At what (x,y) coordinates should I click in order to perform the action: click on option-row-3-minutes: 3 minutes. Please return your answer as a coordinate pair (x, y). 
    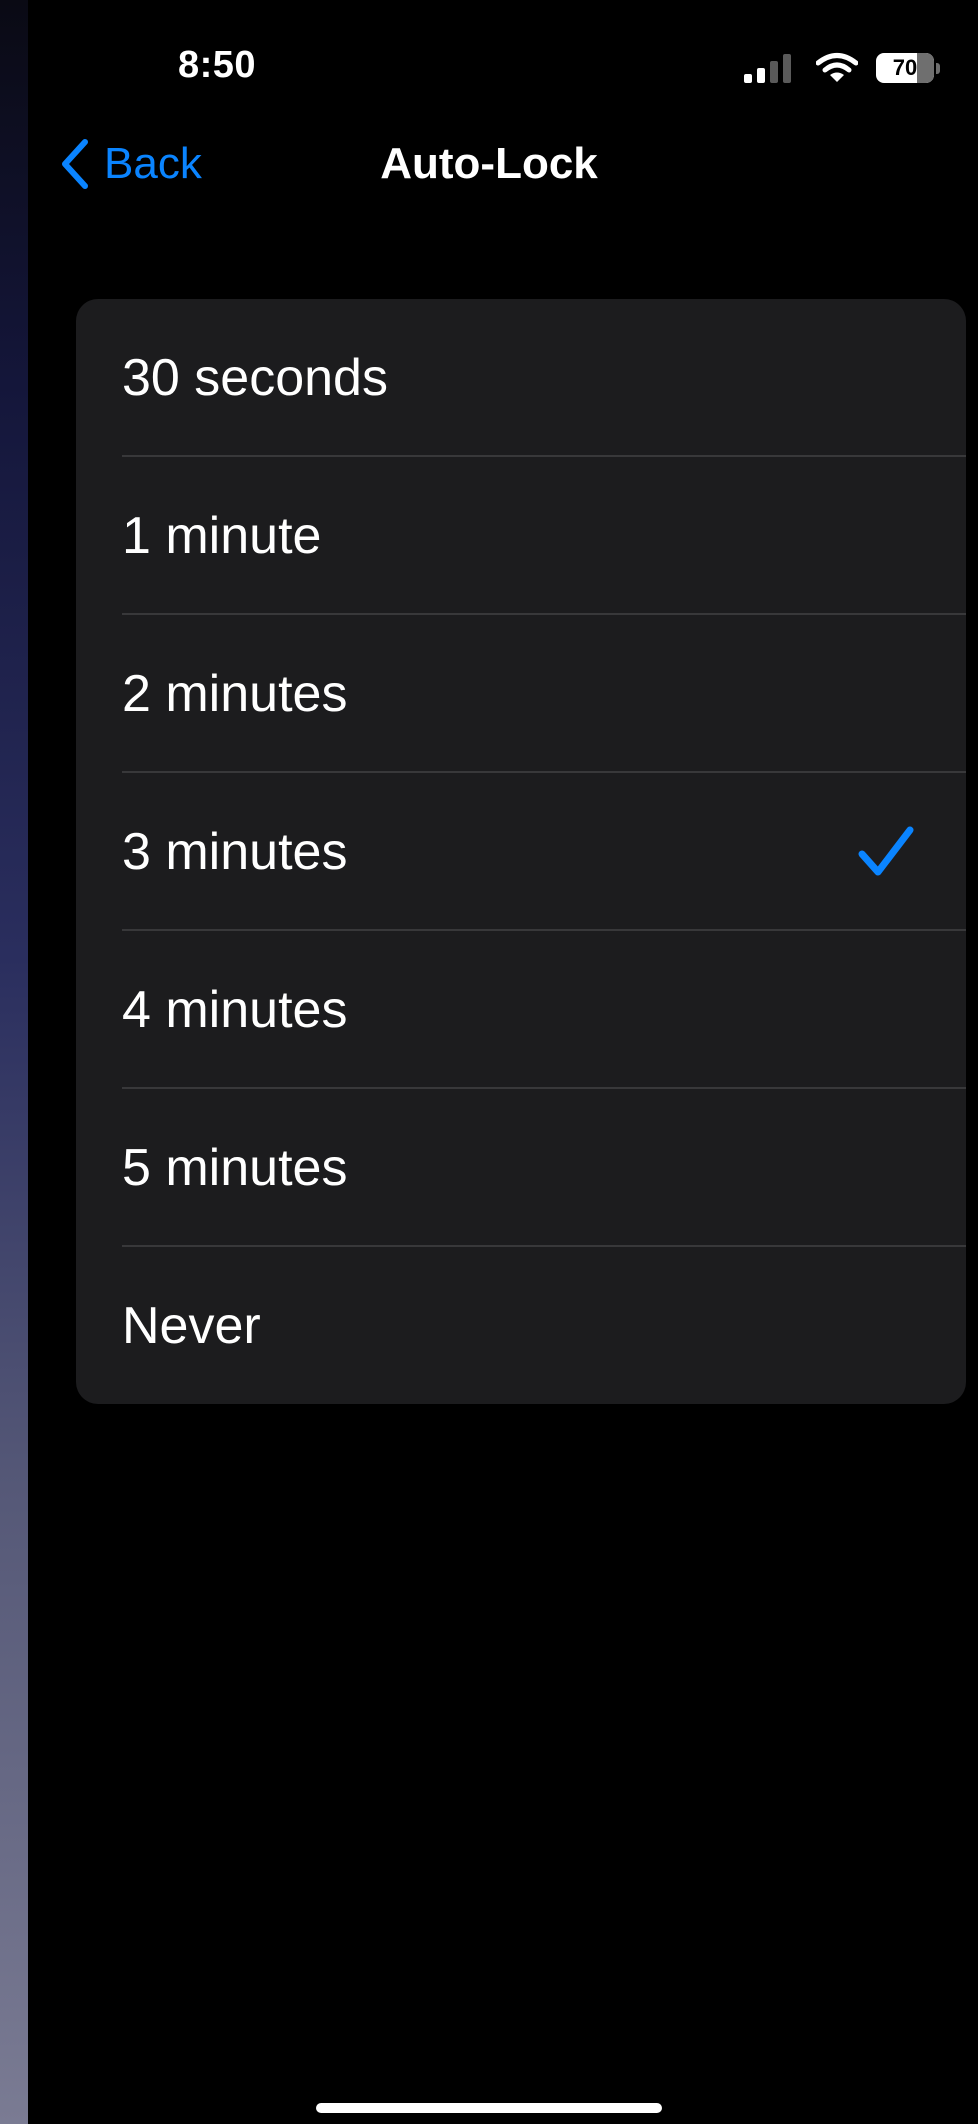
    Looking at the image, I should click on (521, 852).